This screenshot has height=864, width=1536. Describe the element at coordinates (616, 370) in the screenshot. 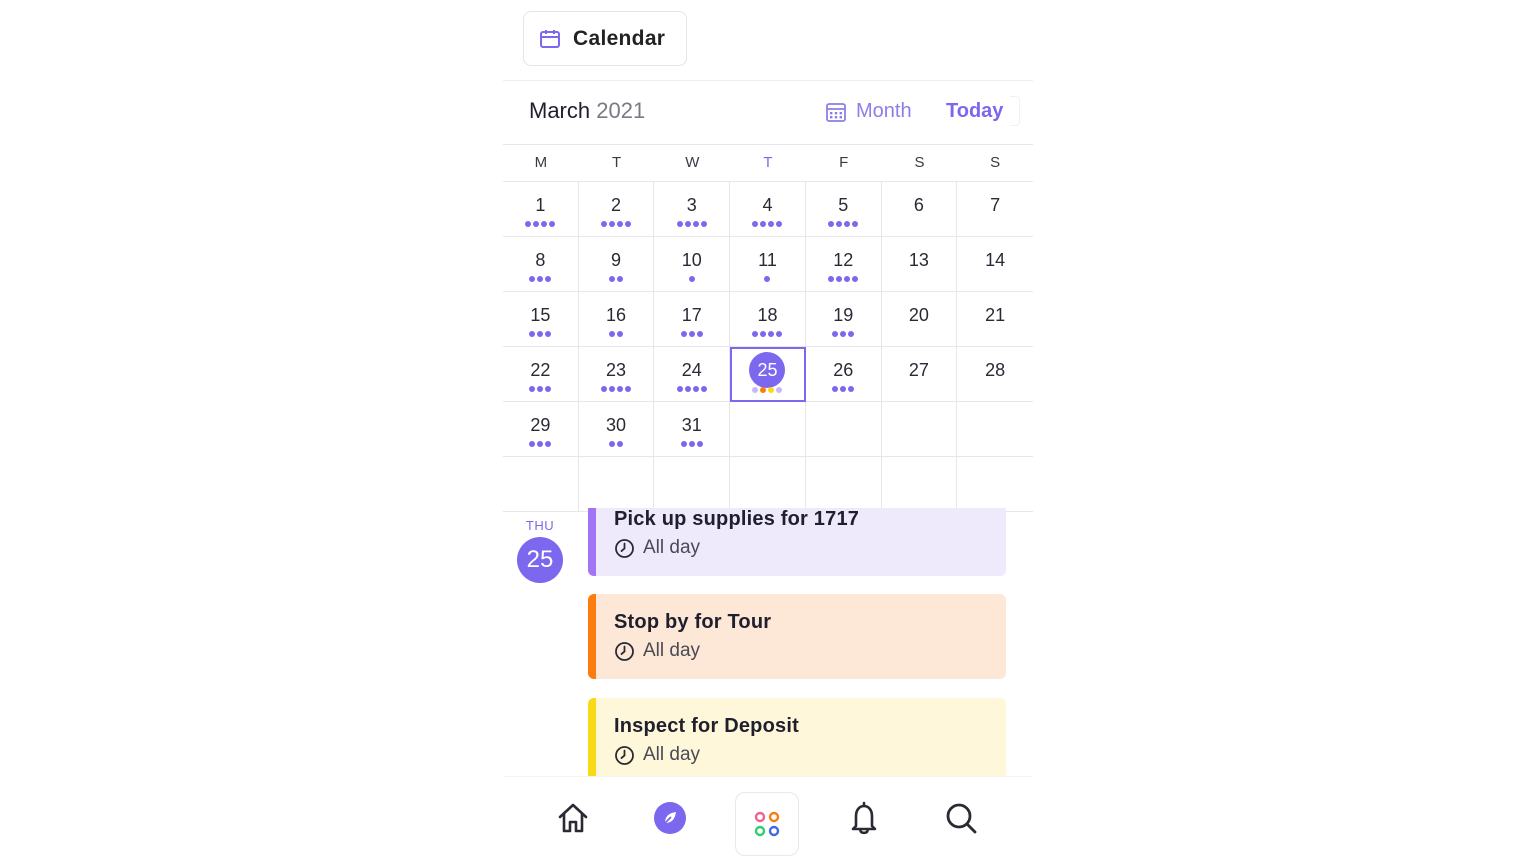

I see `day-number: 23` at that location.